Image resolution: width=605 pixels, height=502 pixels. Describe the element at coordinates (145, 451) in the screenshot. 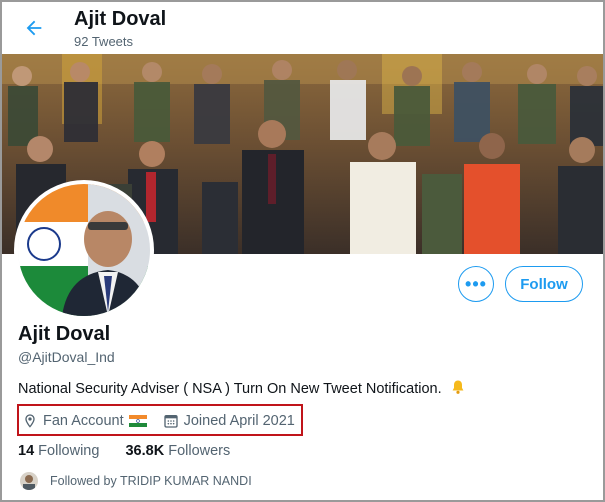

I see `followers-count: 36.8K` at that location.